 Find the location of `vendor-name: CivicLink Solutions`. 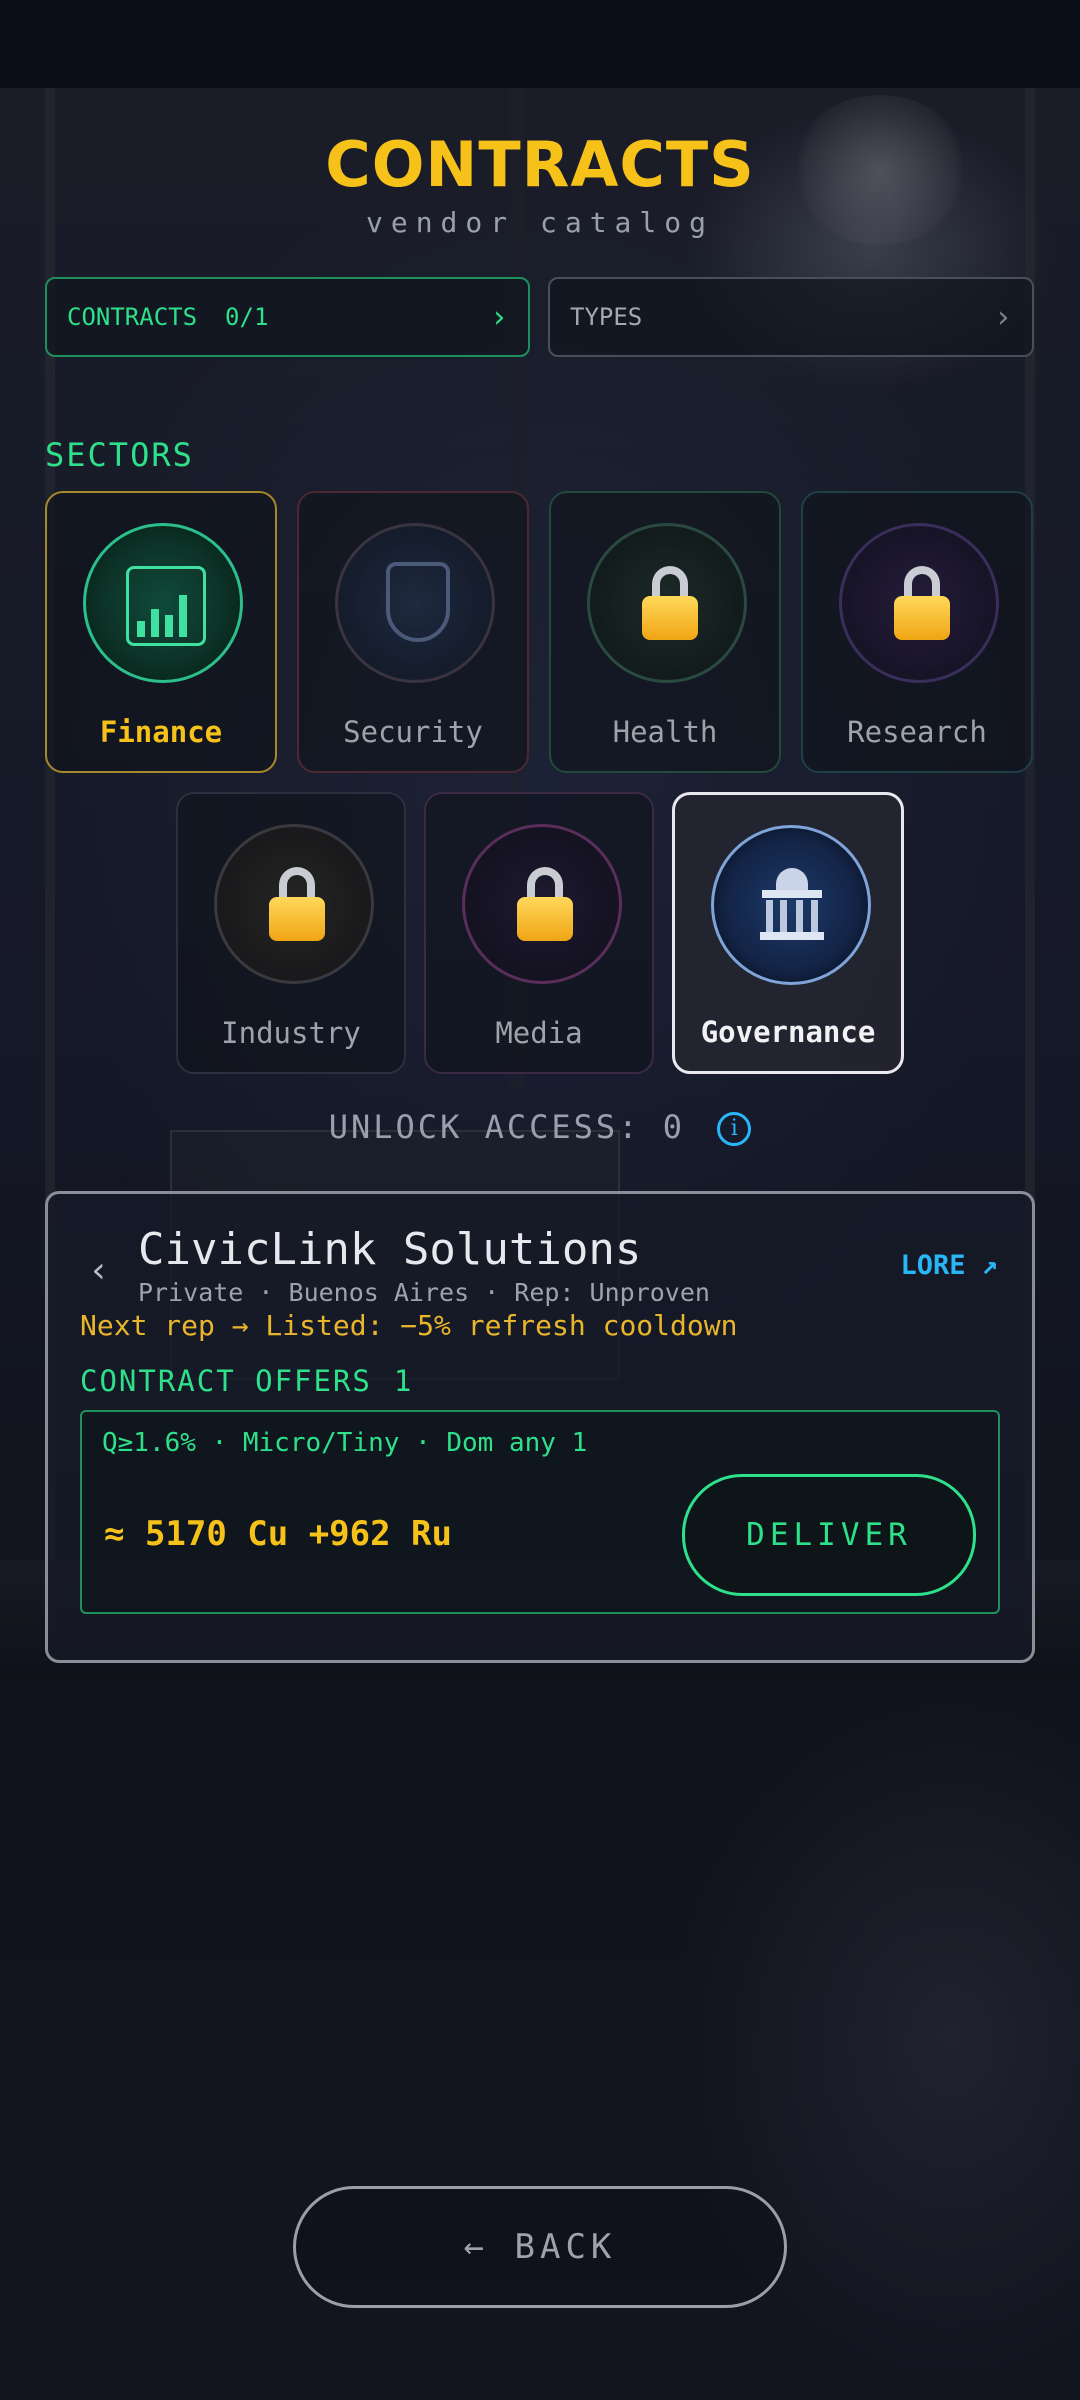

vendor-name: CivicLink Solutions is located at coordinates (390, 1249).